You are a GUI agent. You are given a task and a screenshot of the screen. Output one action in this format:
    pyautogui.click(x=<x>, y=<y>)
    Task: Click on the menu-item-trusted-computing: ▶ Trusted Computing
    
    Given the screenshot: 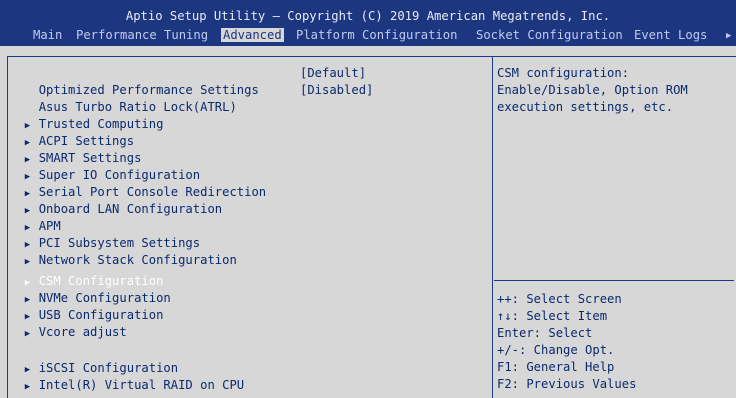 What is the action you would take?
    pyautogui.click(x=87, y=115)
    